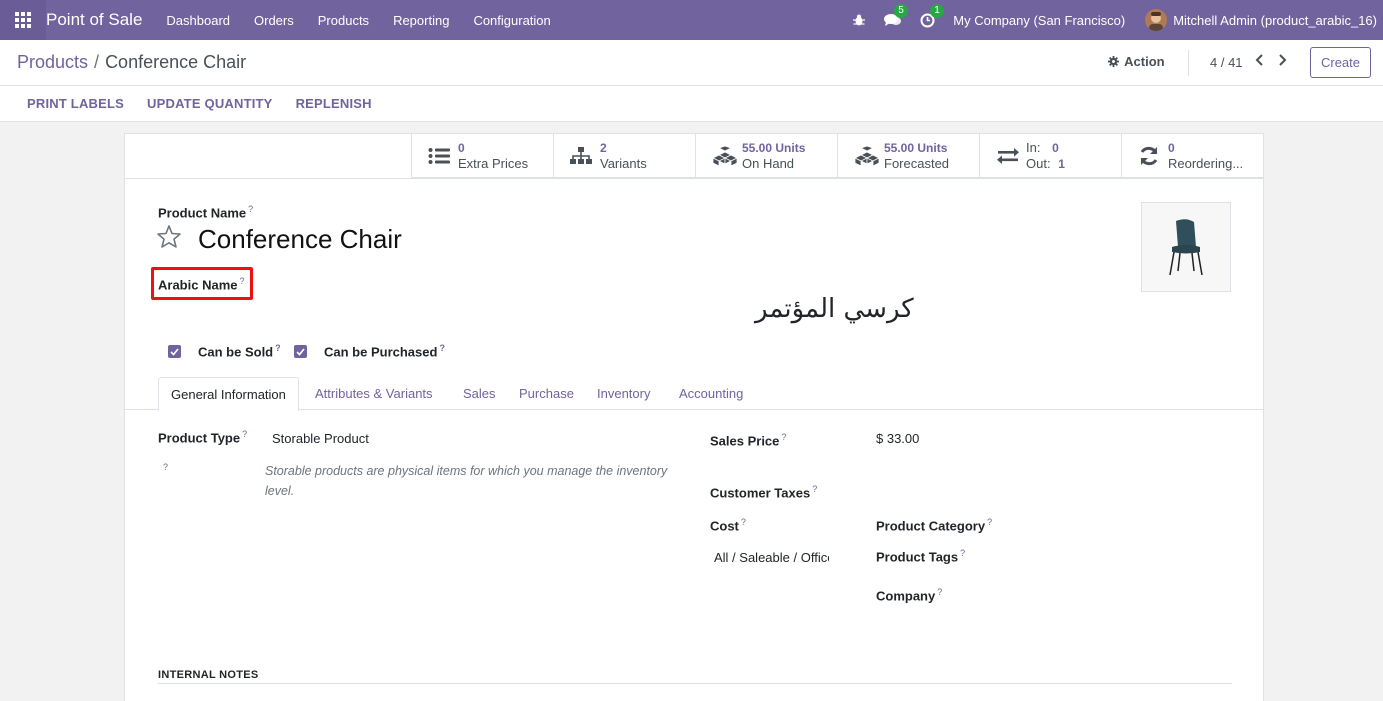 This screenshot has width=1383, height=701. Describe the element at coordinates (169, 238) in the screenshot. I see `favorite-star-icon` at that location.